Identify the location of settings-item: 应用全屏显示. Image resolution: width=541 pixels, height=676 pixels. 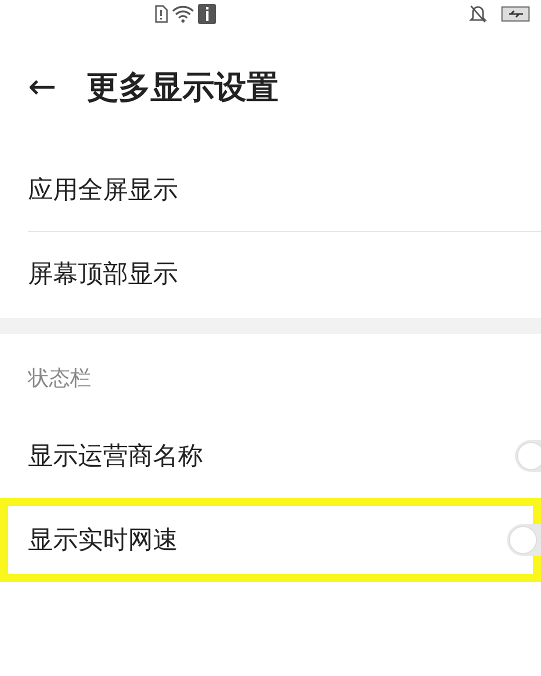
(284, 190).